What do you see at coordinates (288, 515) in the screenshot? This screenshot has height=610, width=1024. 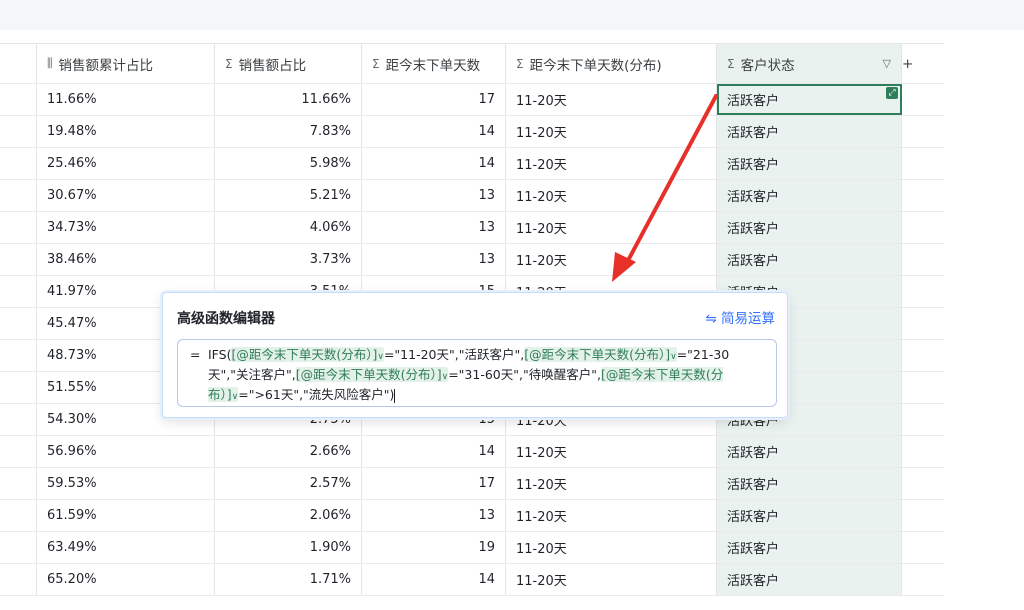 I see `sales-share-cell: 2.06%` at bounding box center [288, 515].